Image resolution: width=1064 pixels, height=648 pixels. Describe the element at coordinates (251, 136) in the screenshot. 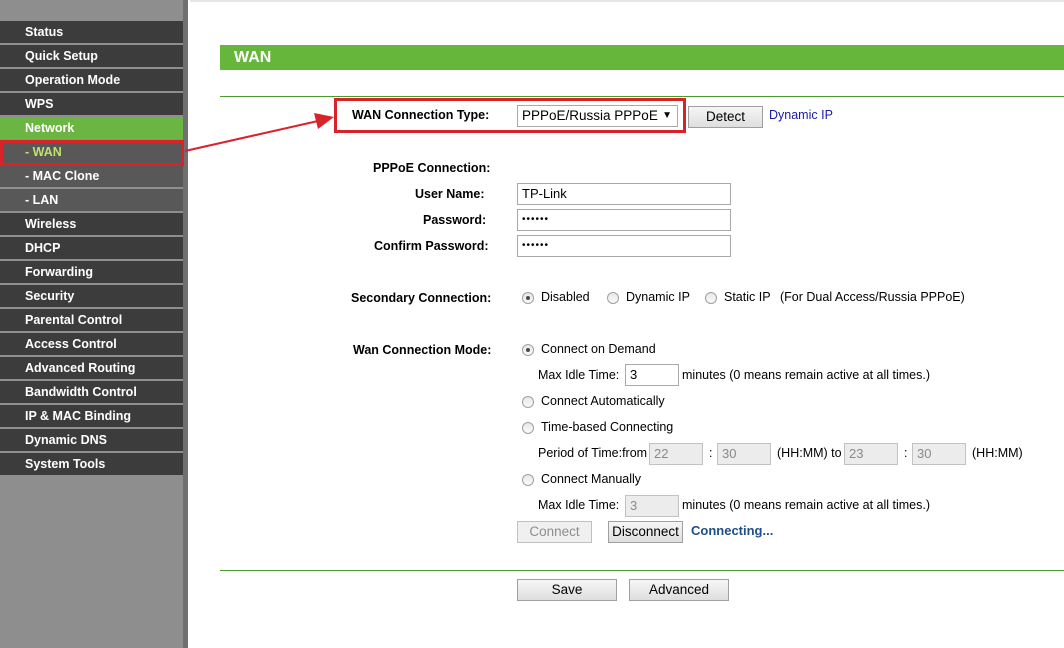

I see `annotation-arrow-line` at that location.